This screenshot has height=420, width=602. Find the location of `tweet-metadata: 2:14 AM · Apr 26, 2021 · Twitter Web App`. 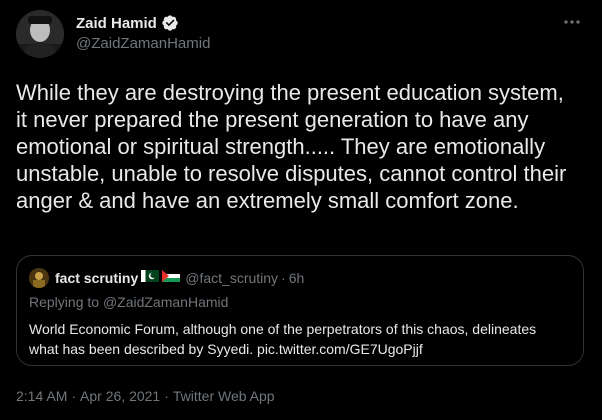

tweet-metadata: 2:14 AM · Apr 26, 2021 · Twitter Web App is located at coordinates (145, 396).